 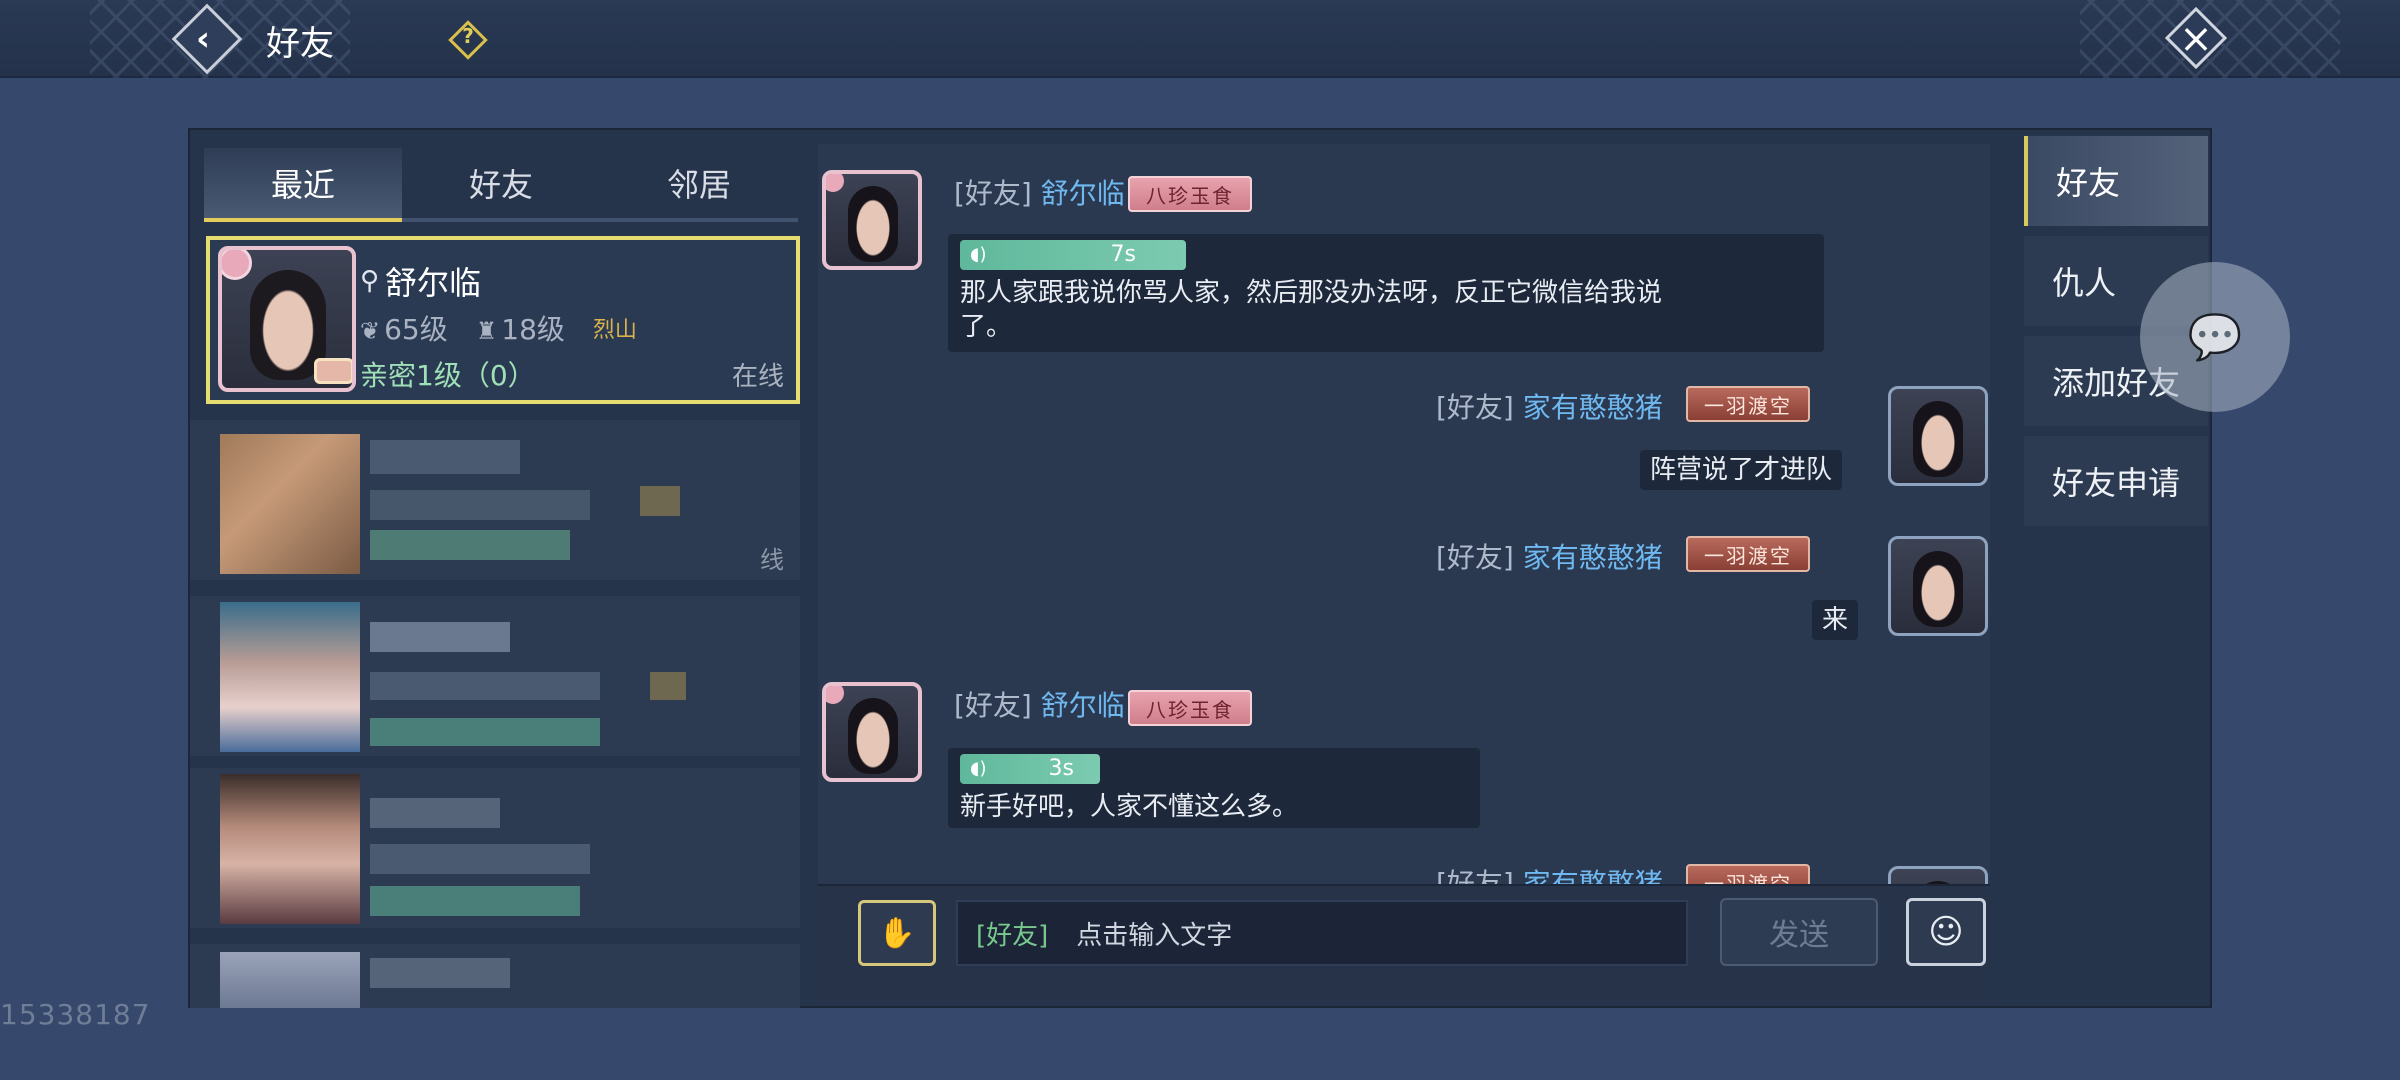 I want to click on emoji-button: ☺, so click(x=1946, y=932).